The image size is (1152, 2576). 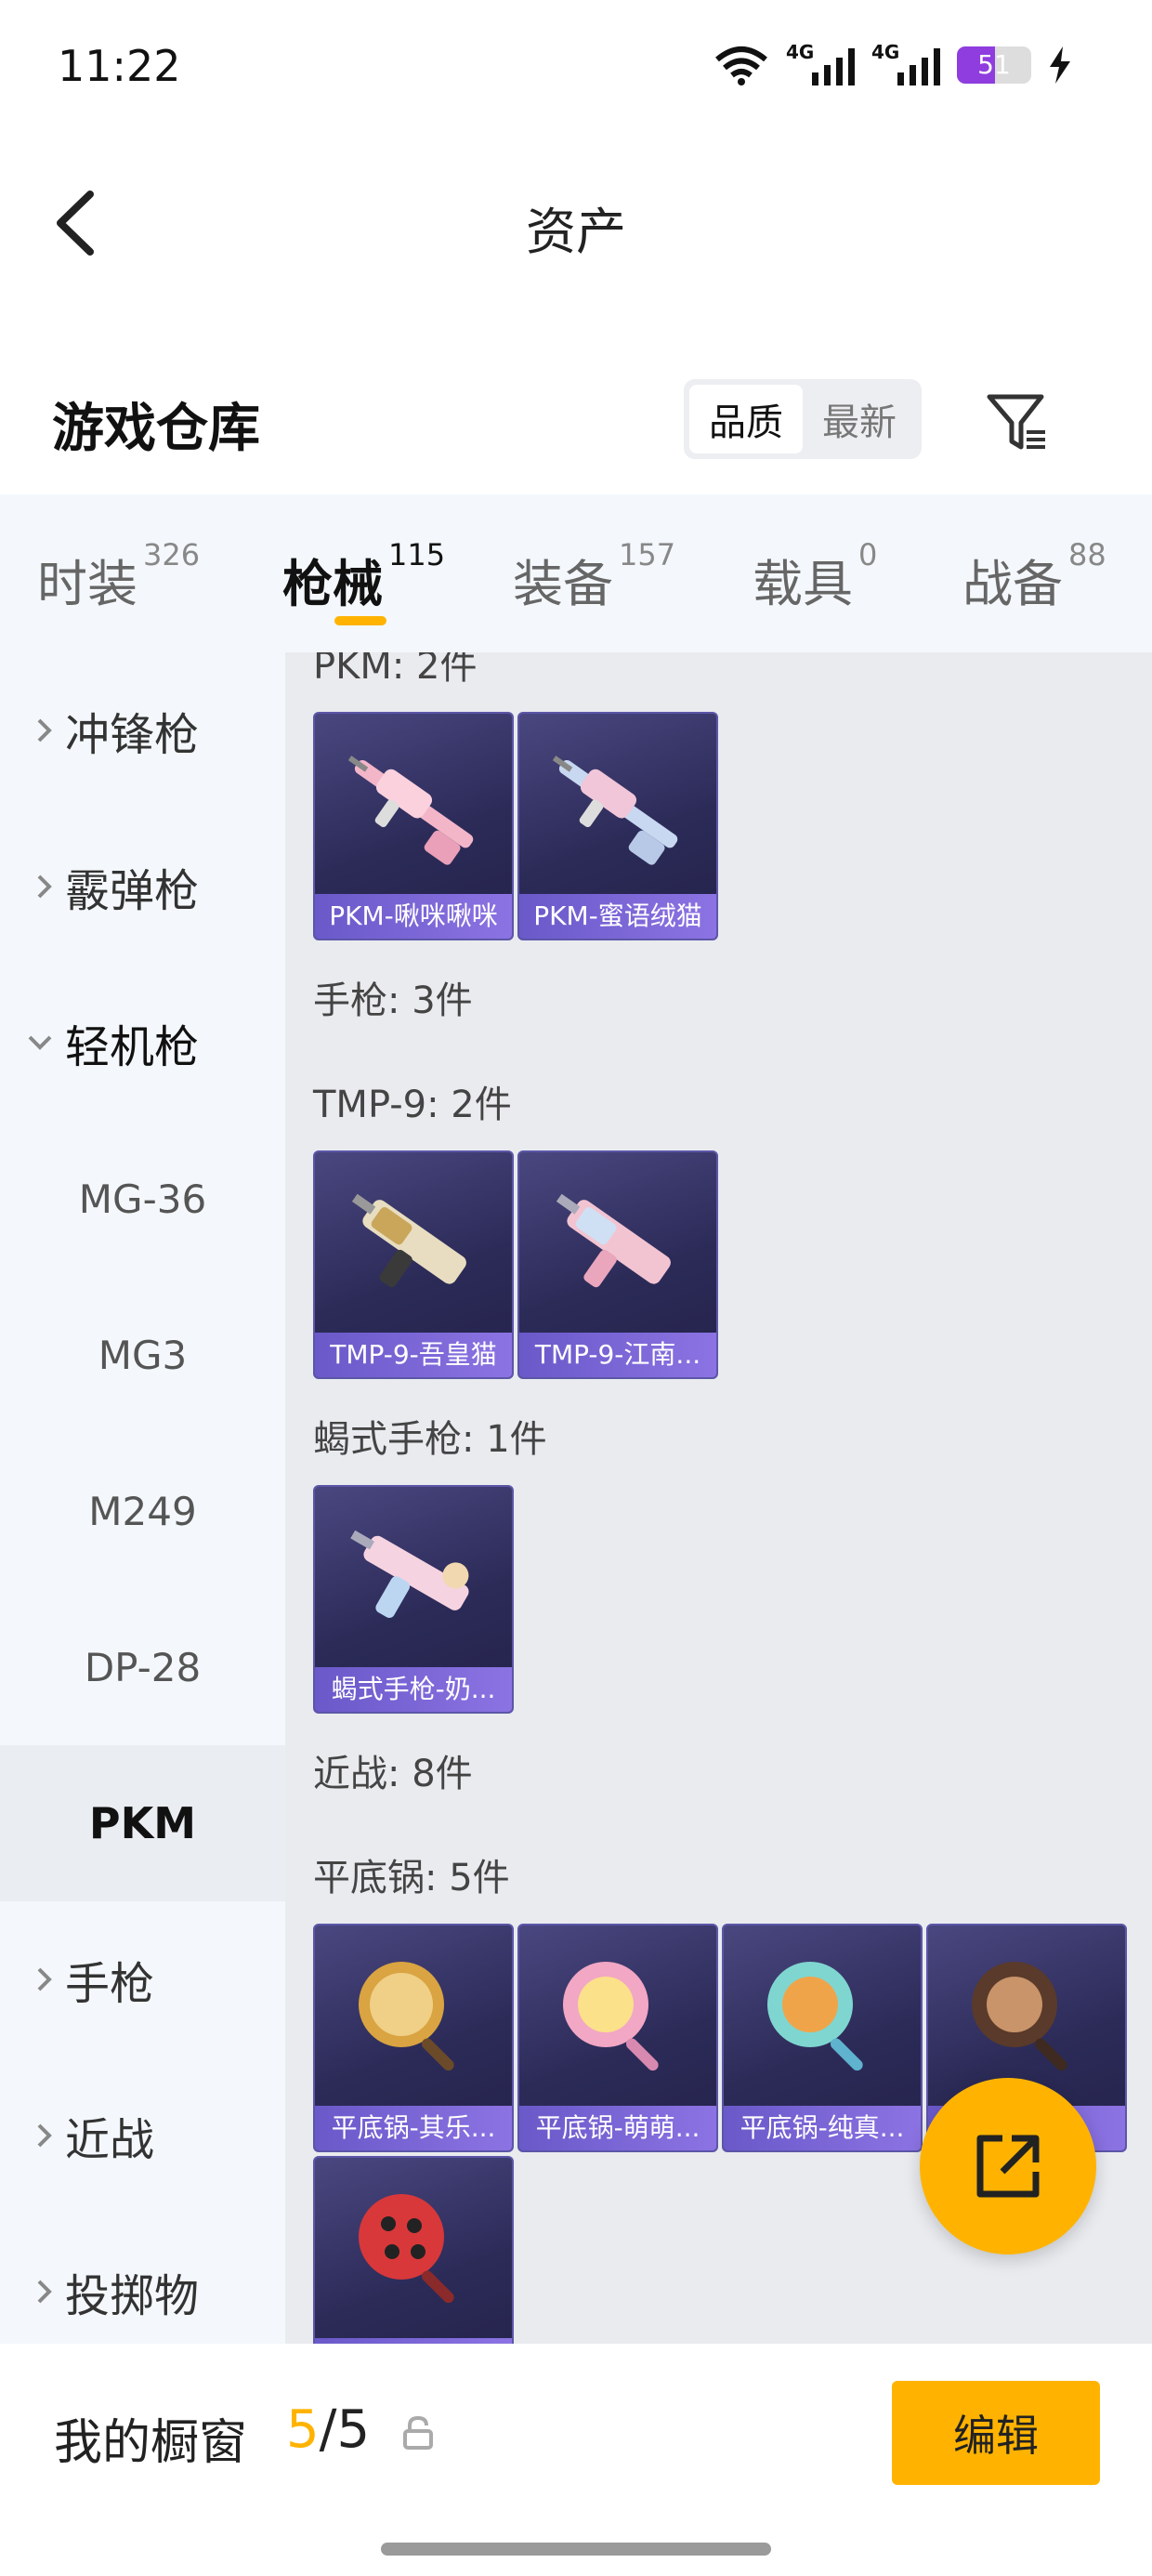 What do you see at coordinates (172, 554) in the screenshot?
I see `tab-count: 326` at bounding box center [172, 554].